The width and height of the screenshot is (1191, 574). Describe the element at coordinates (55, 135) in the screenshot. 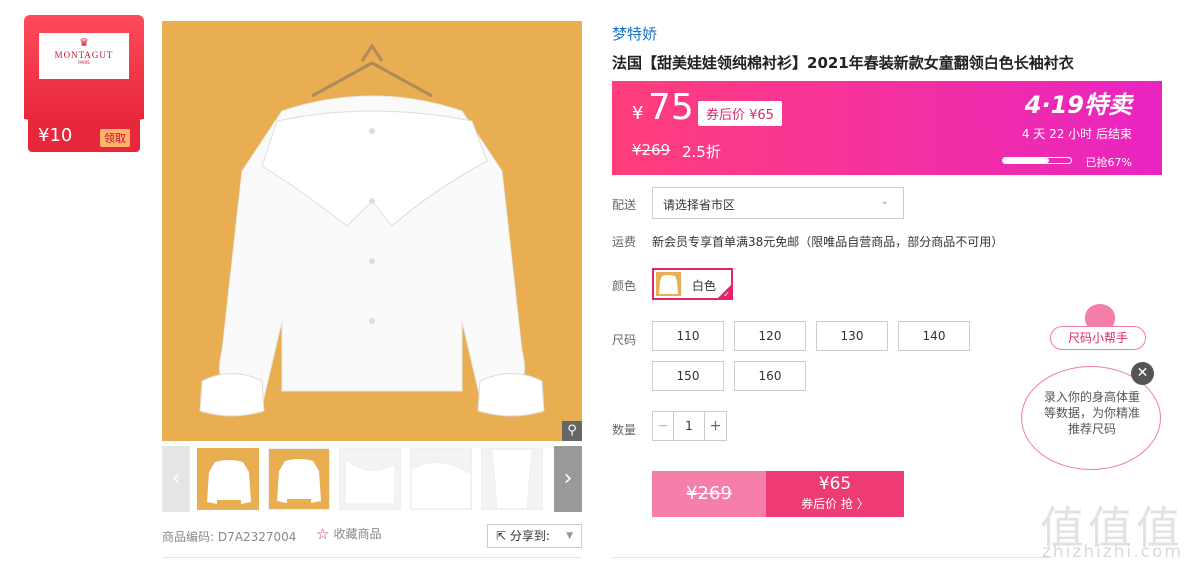

I see `coupon-amount: ¥10` at that location.